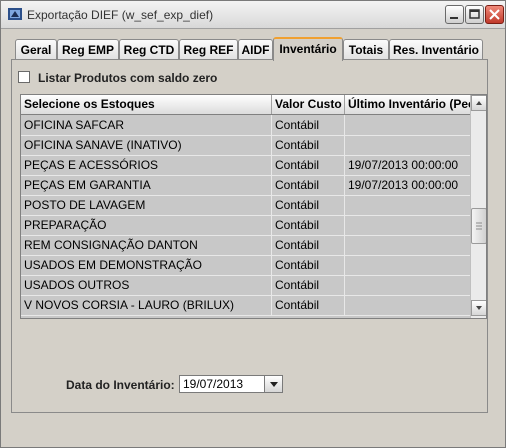 This screenshot has height=448, width=506. I want to click on tab-aidf: AIDF, so click(255, 49).